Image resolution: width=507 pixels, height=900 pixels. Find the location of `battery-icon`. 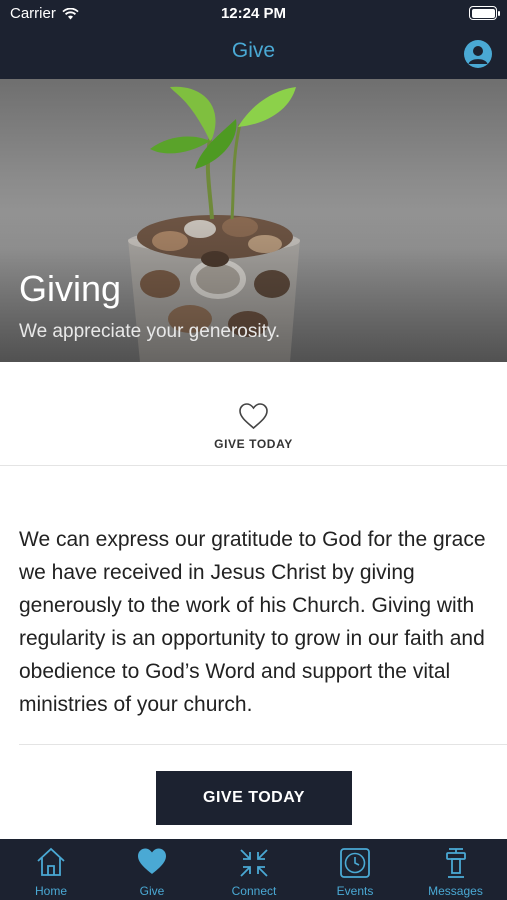

battery-icon is located at coordinates (484, 13).